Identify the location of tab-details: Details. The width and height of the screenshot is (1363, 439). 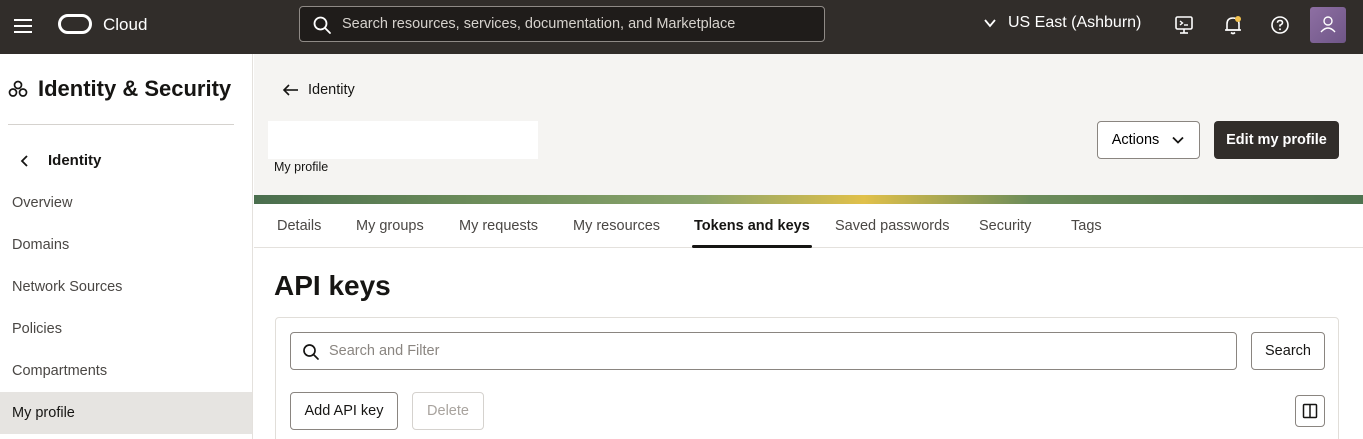
(299, 226).